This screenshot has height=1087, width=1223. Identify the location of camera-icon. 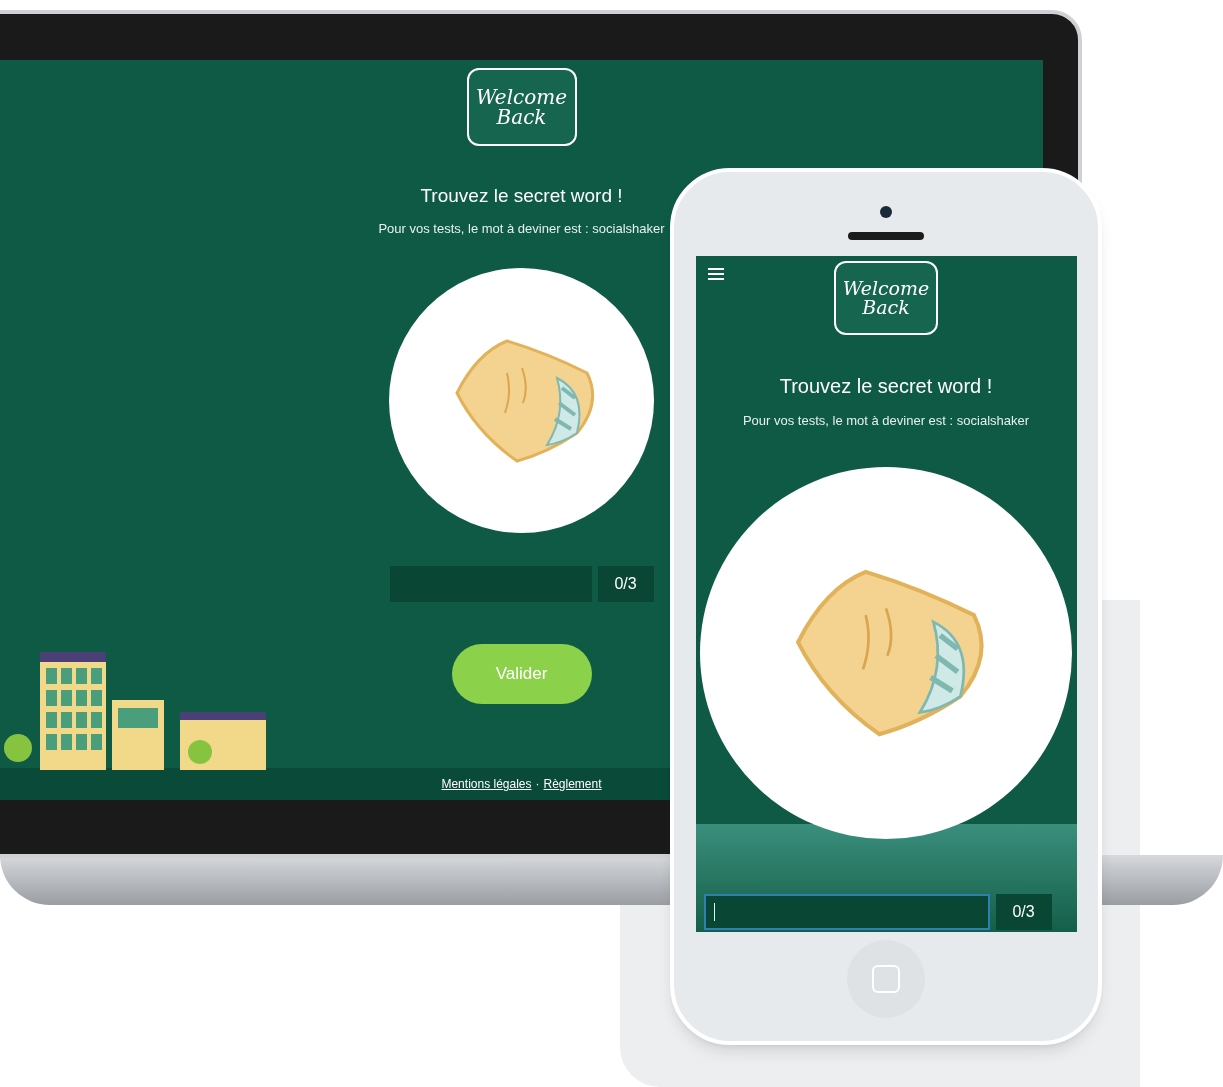
(886, 212).